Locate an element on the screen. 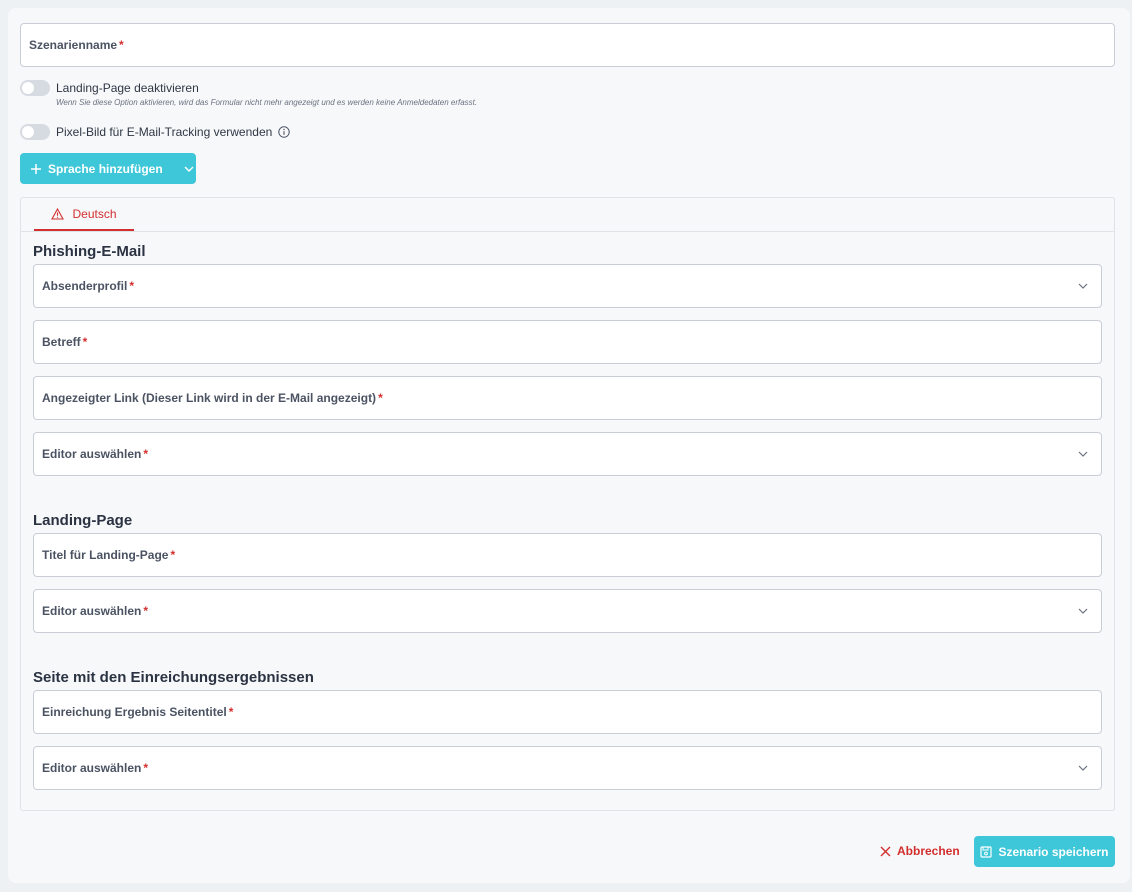  scenario-name-label: Szenarienname is located at coordinates (73, 45).